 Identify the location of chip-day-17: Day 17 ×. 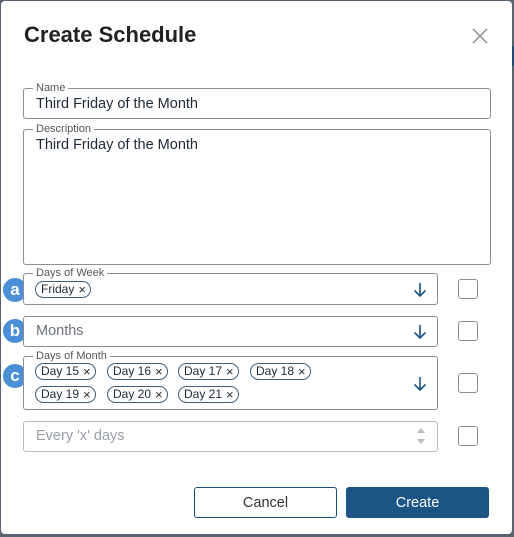
(208, 371).